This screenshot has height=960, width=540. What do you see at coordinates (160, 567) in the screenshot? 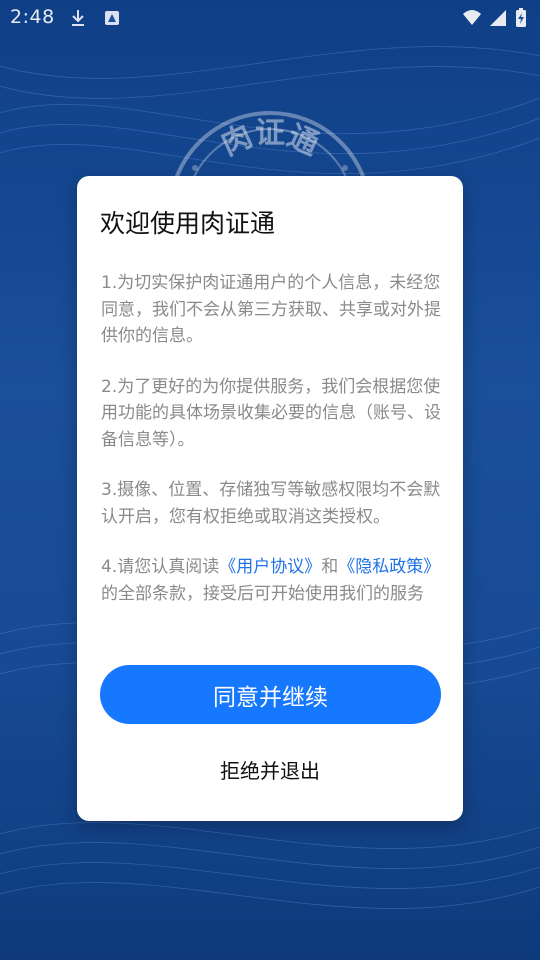
I see `term-4-prefix: 4.请您认真阅读` at bounding box center [160, 567].